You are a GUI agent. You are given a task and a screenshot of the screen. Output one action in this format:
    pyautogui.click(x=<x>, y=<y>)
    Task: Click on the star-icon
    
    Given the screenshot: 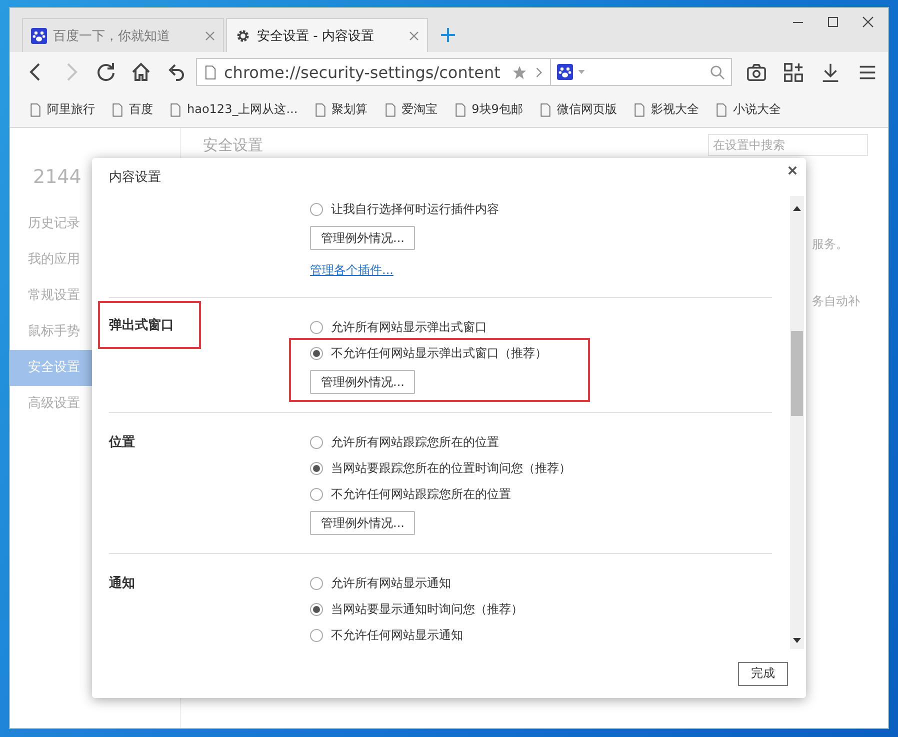 What is the action you would take?
    pyautogui.click(x=519, y=72)
    